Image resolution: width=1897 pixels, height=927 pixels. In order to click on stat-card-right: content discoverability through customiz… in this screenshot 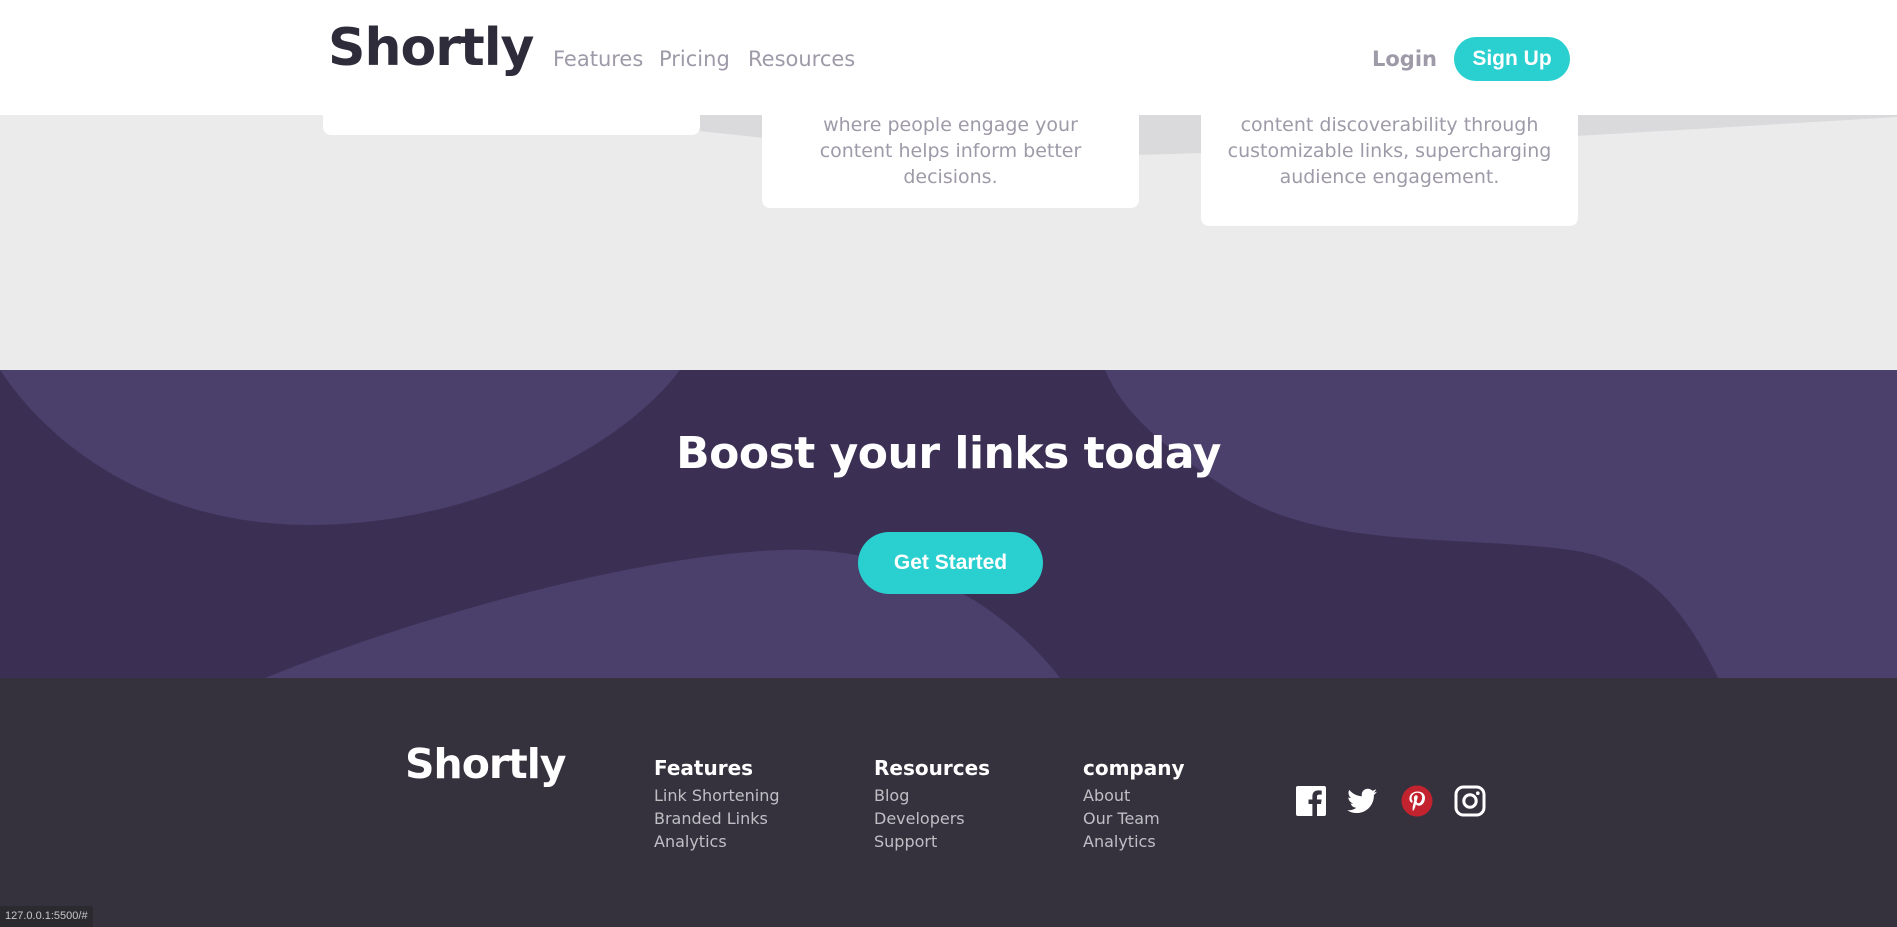, I will do `click(1389, 170)`.